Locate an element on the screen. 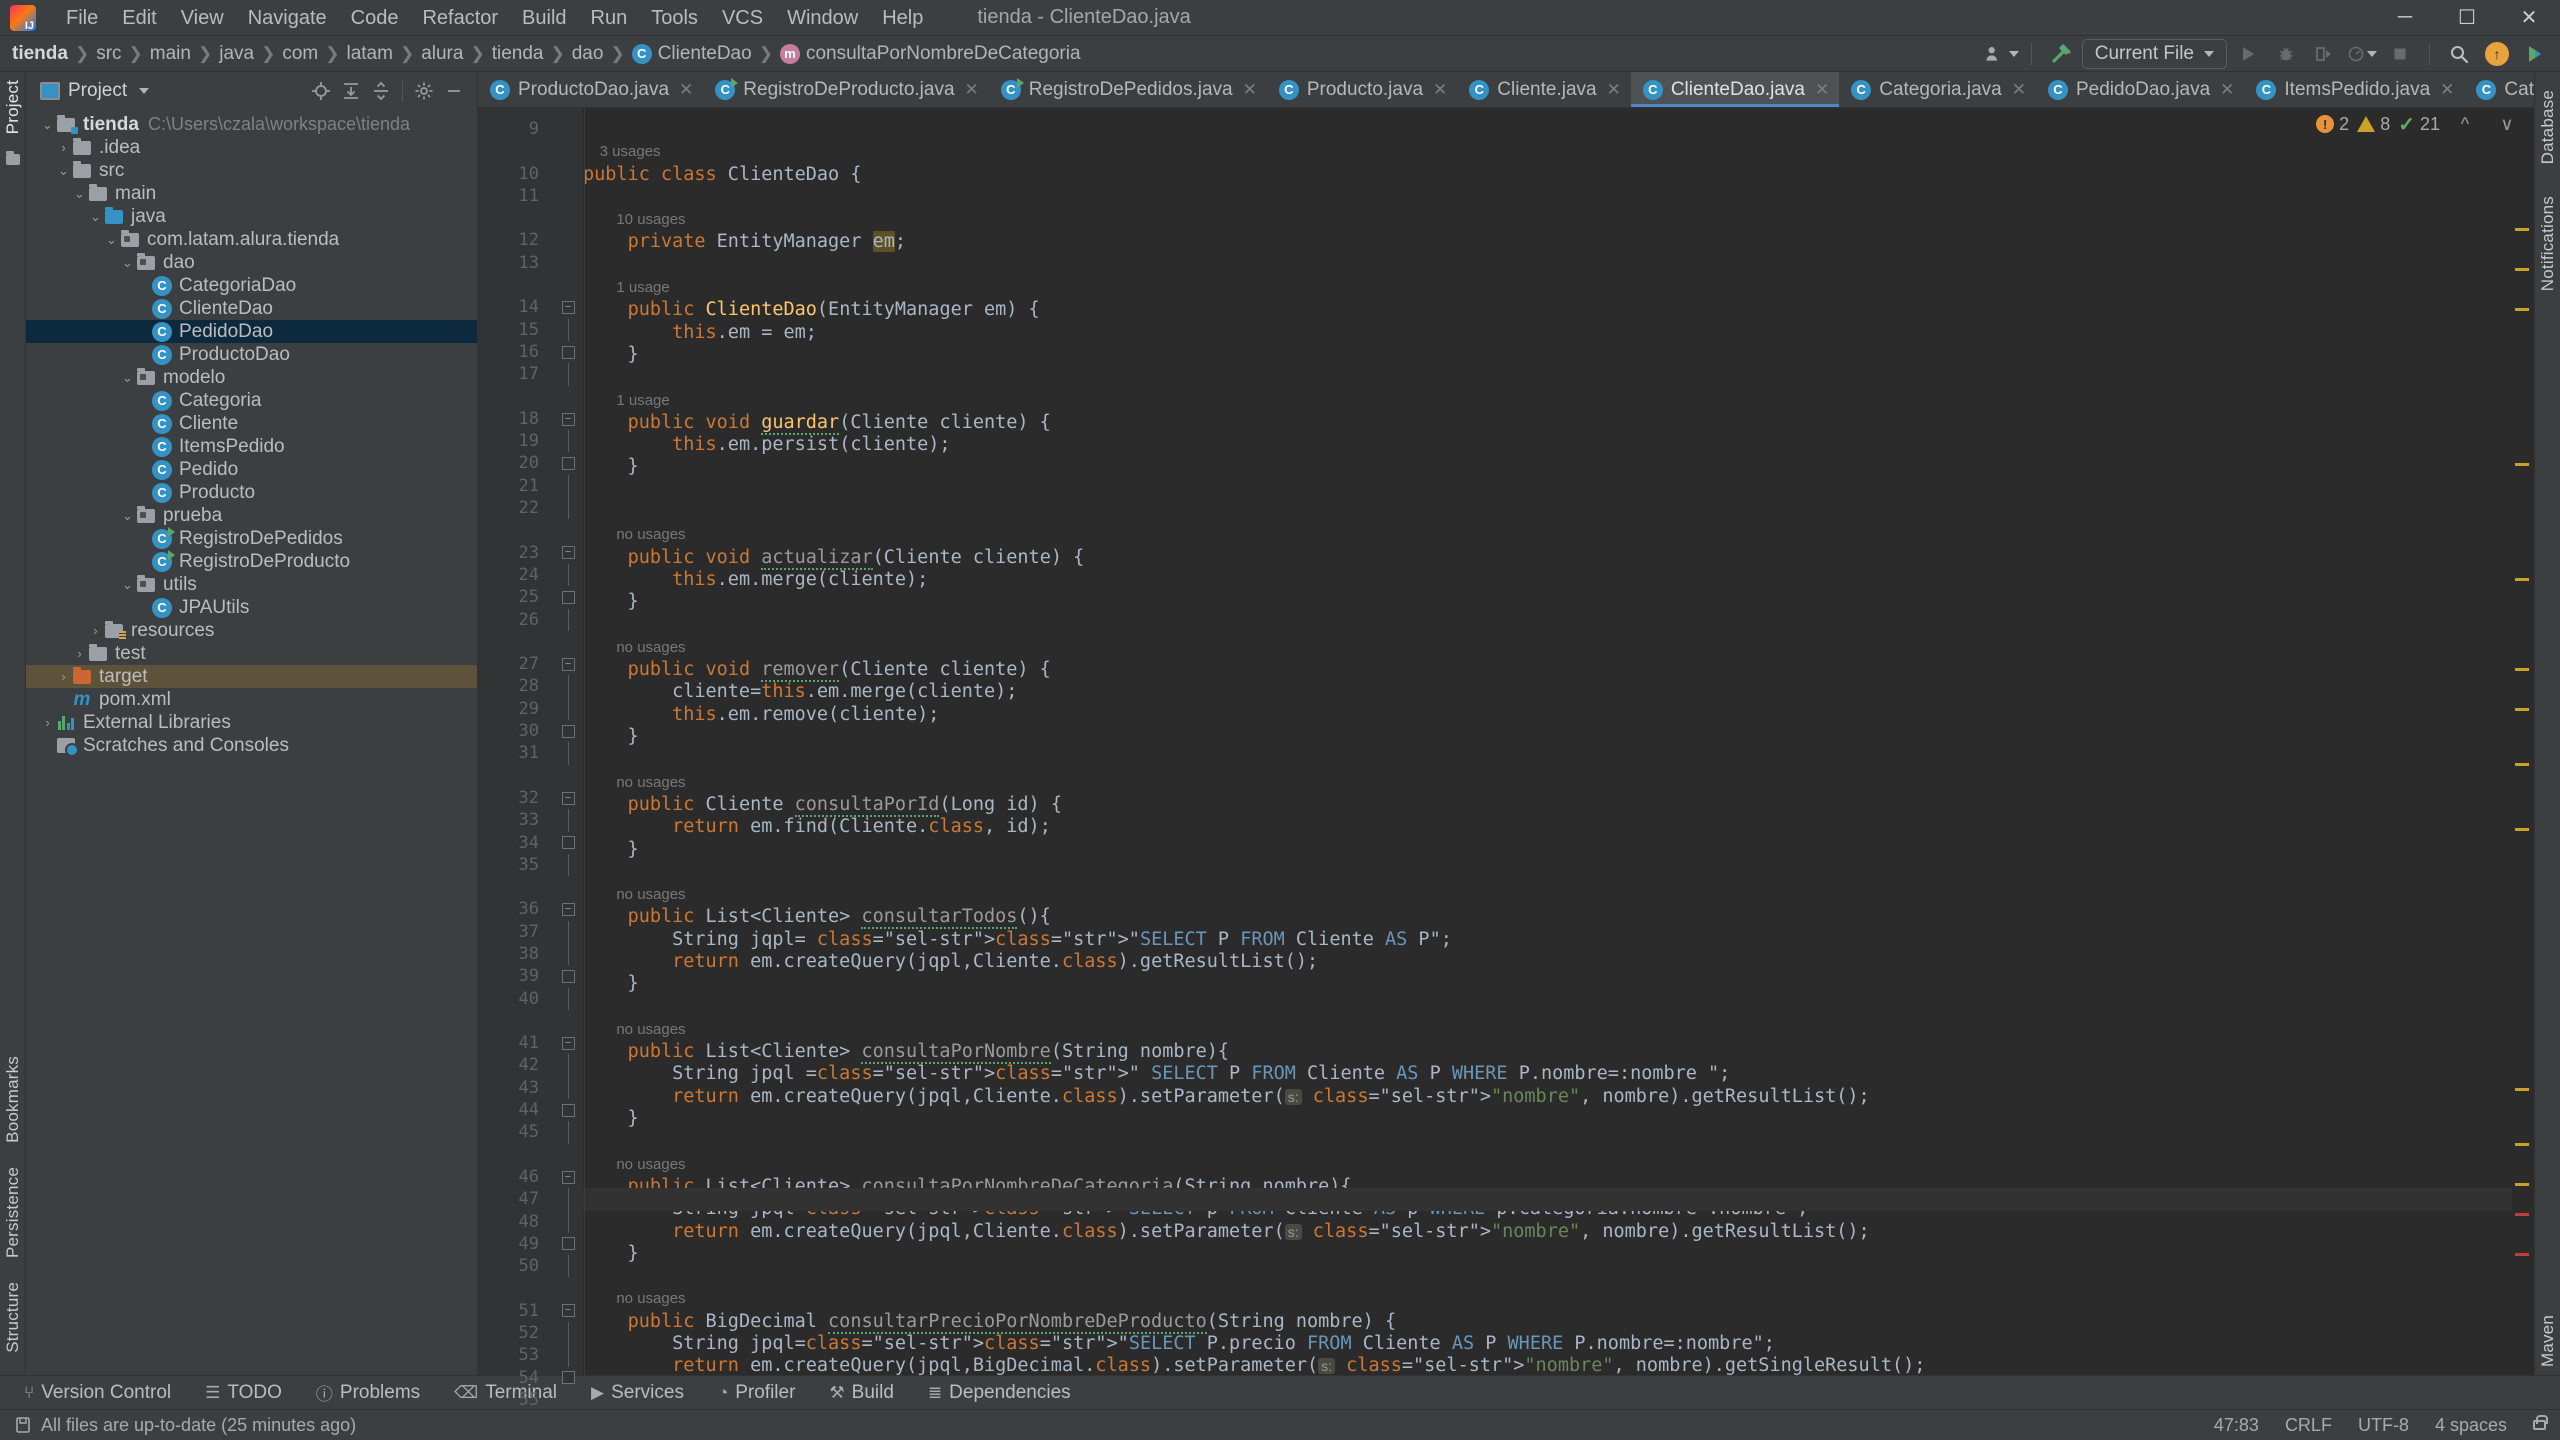  rail-item-structure: Structure is located at coordinates (13, 1317).